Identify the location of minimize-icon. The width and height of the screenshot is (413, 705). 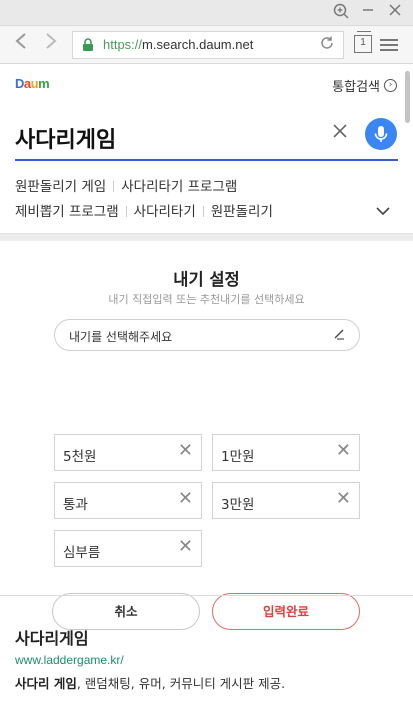
(368, 13).